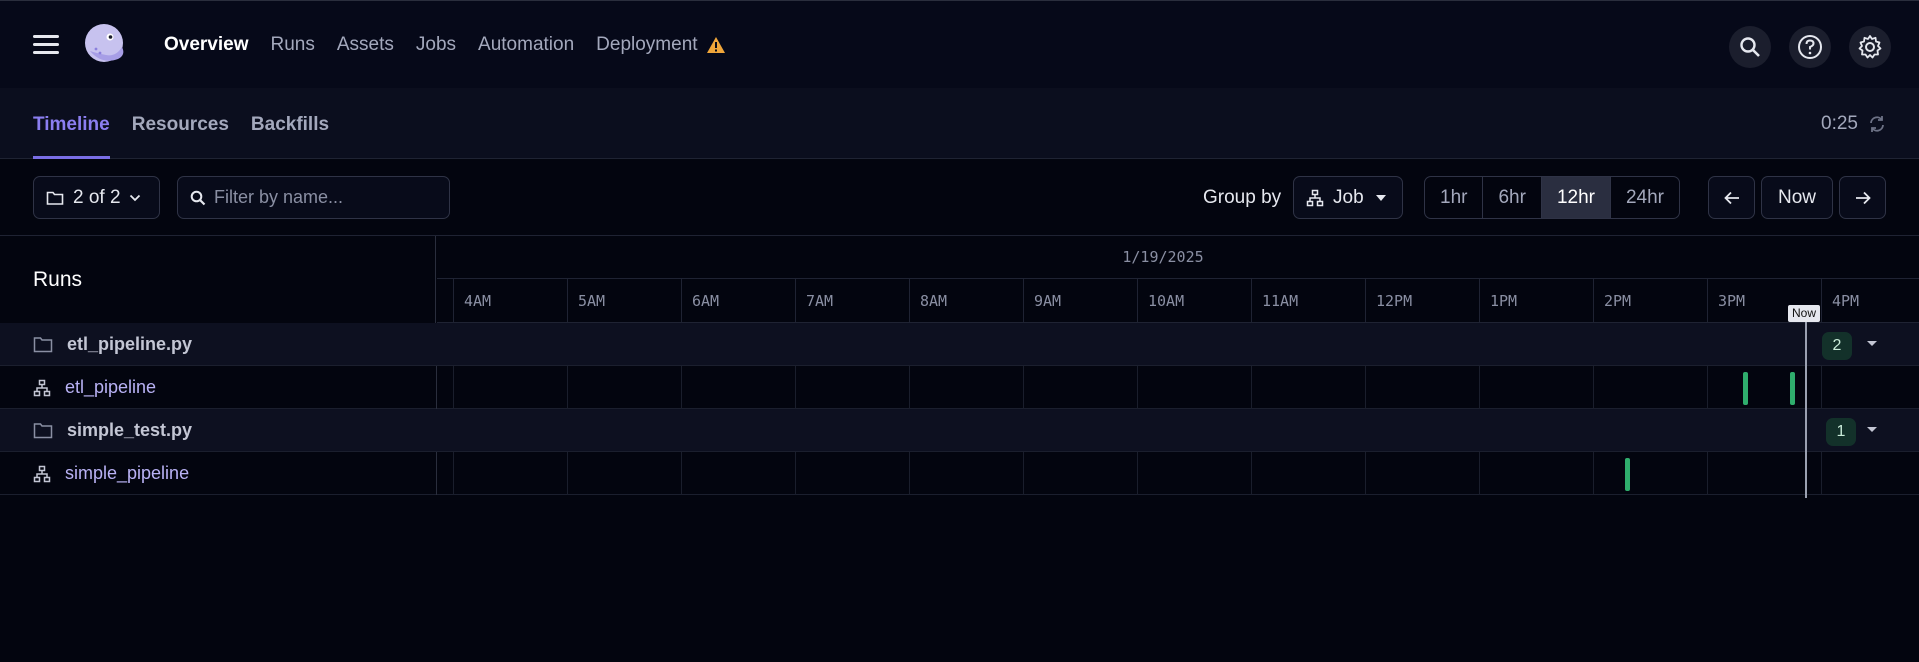 Image resolution: width=1919 pixels, height=662 pixels. Describe the element at coordinates (647, 44) in the screenshot. I see `nav-deployment-label: Deployment` at that location.